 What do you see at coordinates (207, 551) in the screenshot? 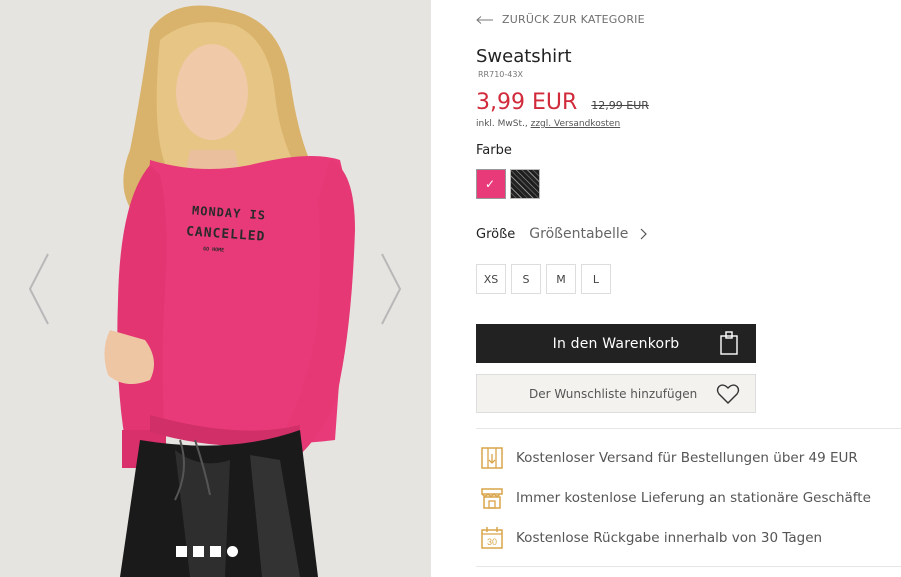
I see `gallery-dots` at bounding box center [207, 551].